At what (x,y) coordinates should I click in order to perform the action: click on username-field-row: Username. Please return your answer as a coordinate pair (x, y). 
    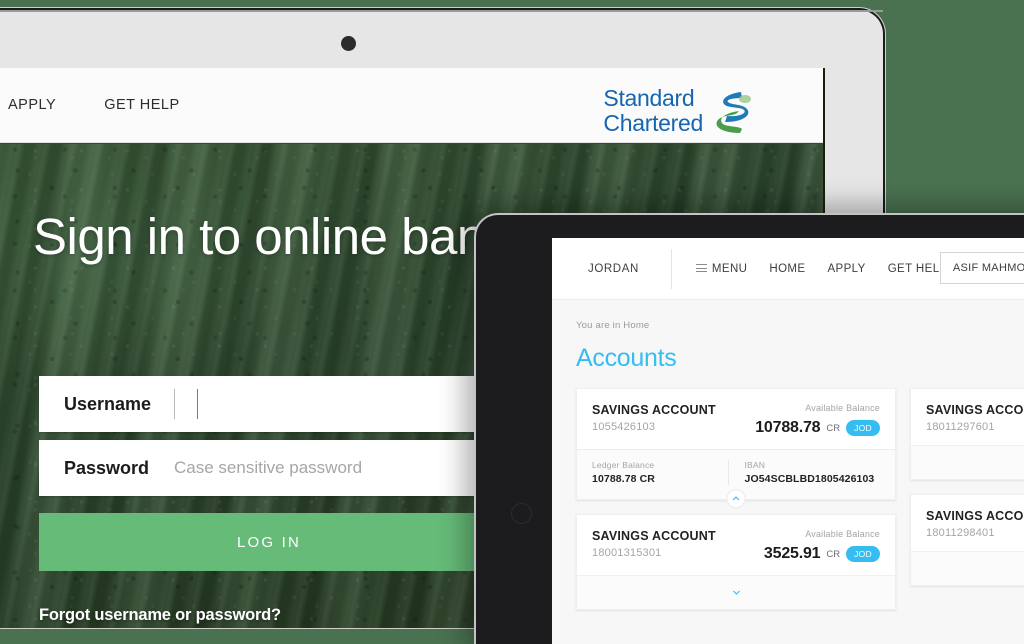
    Looking at the image, I should click on (269, 404).